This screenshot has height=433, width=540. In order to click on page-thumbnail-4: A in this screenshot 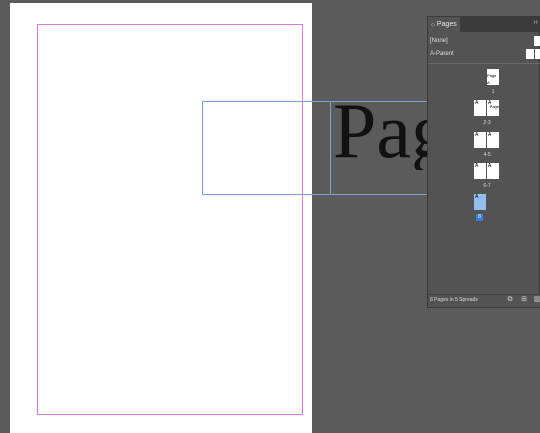, I will do `click(480, 140)`.